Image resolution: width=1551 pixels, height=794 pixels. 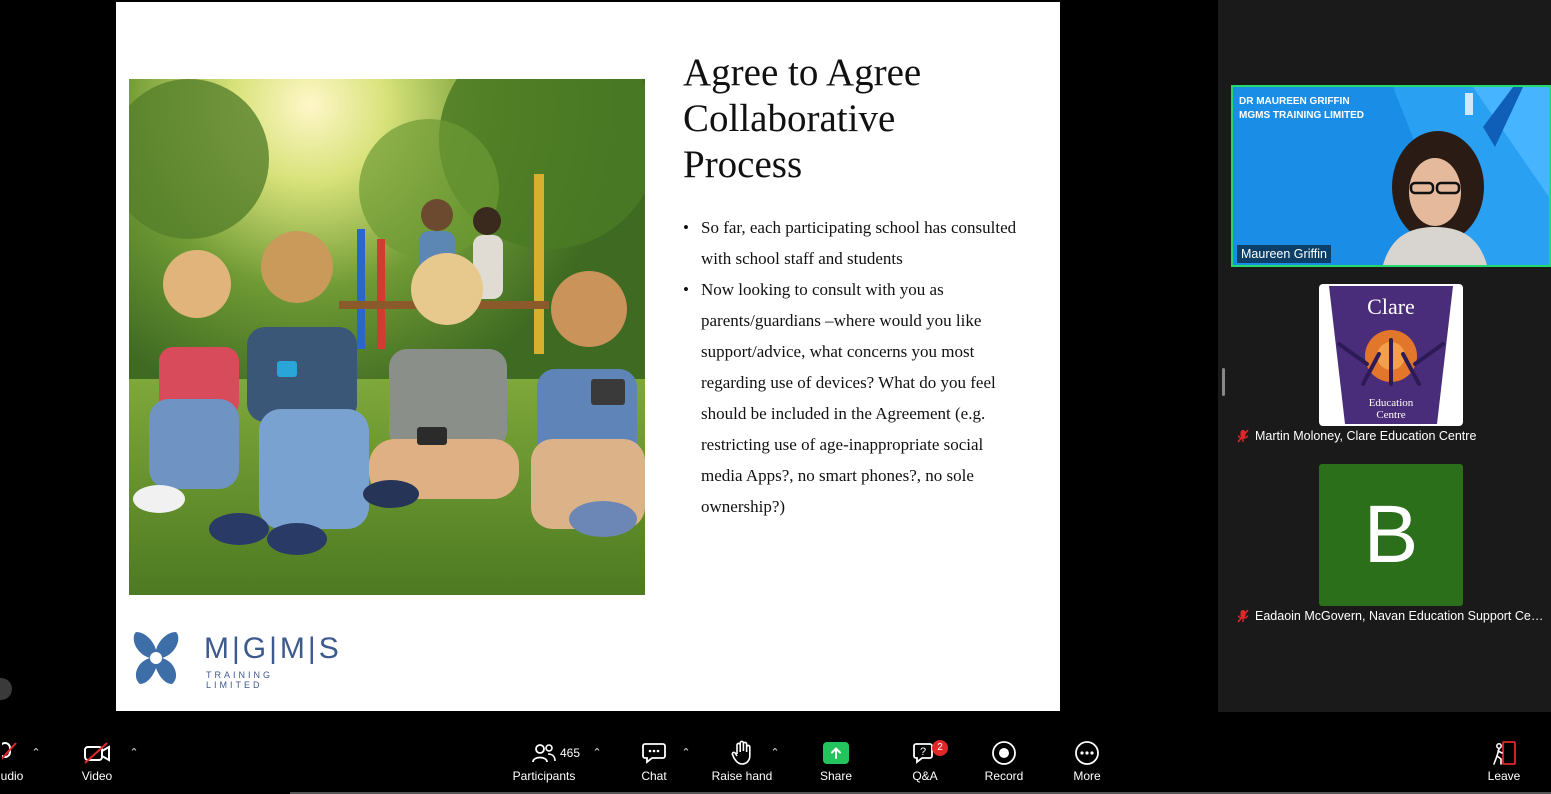 I want to click on raise-hand-label: Raise hand, so click(x=742, y=776).